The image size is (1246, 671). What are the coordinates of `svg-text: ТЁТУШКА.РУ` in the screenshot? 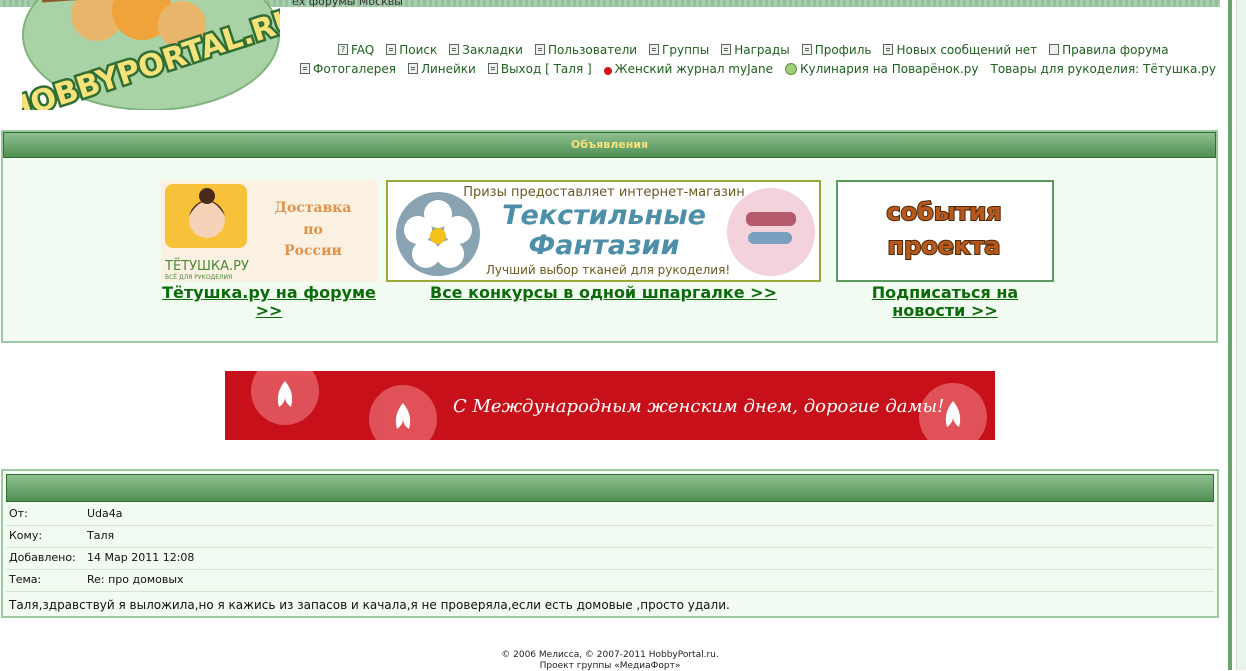 It's located at (206, 266).